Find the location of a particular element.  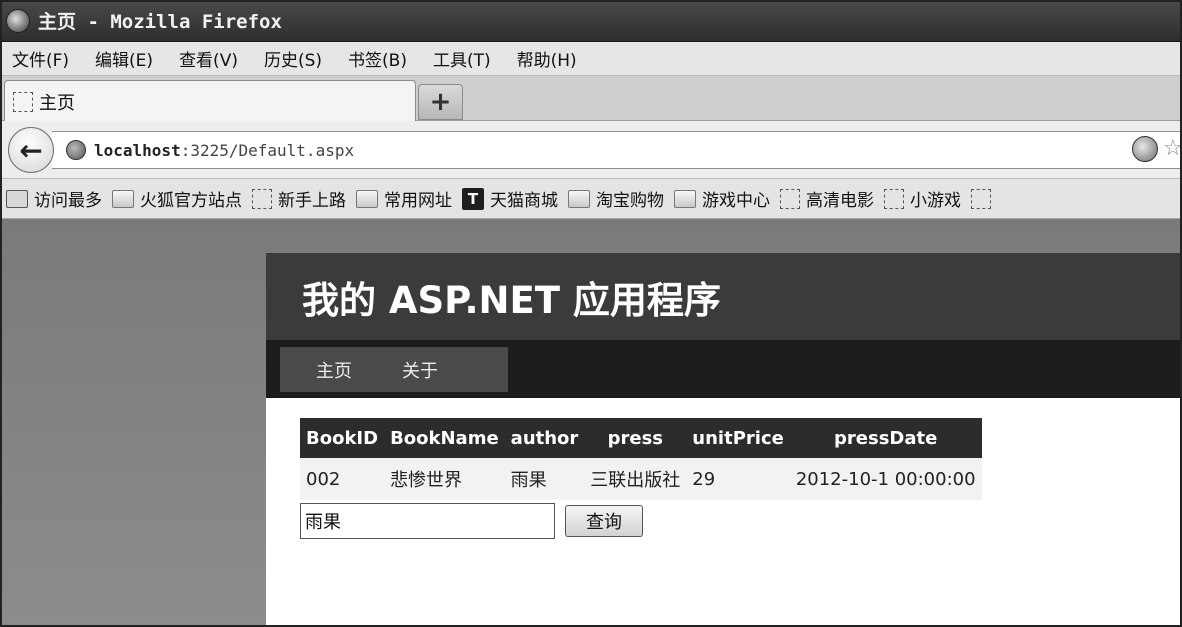

author-search-input is located at coordinates (427, 521).